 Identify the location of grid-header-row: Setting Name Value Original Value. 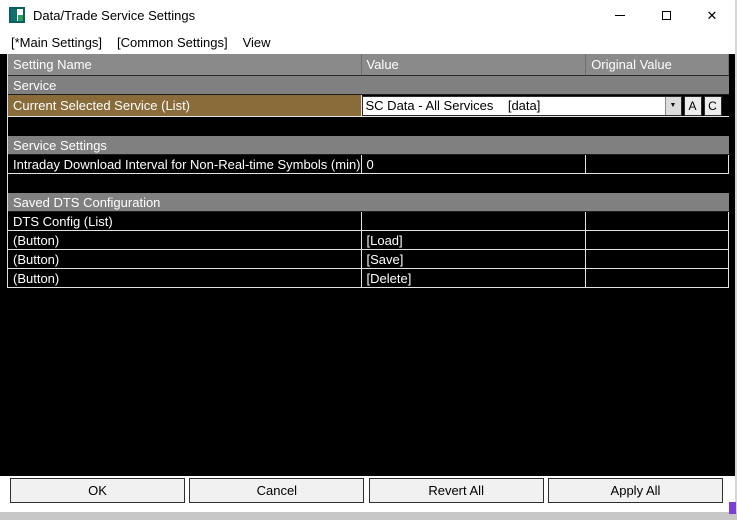
(368, 65).